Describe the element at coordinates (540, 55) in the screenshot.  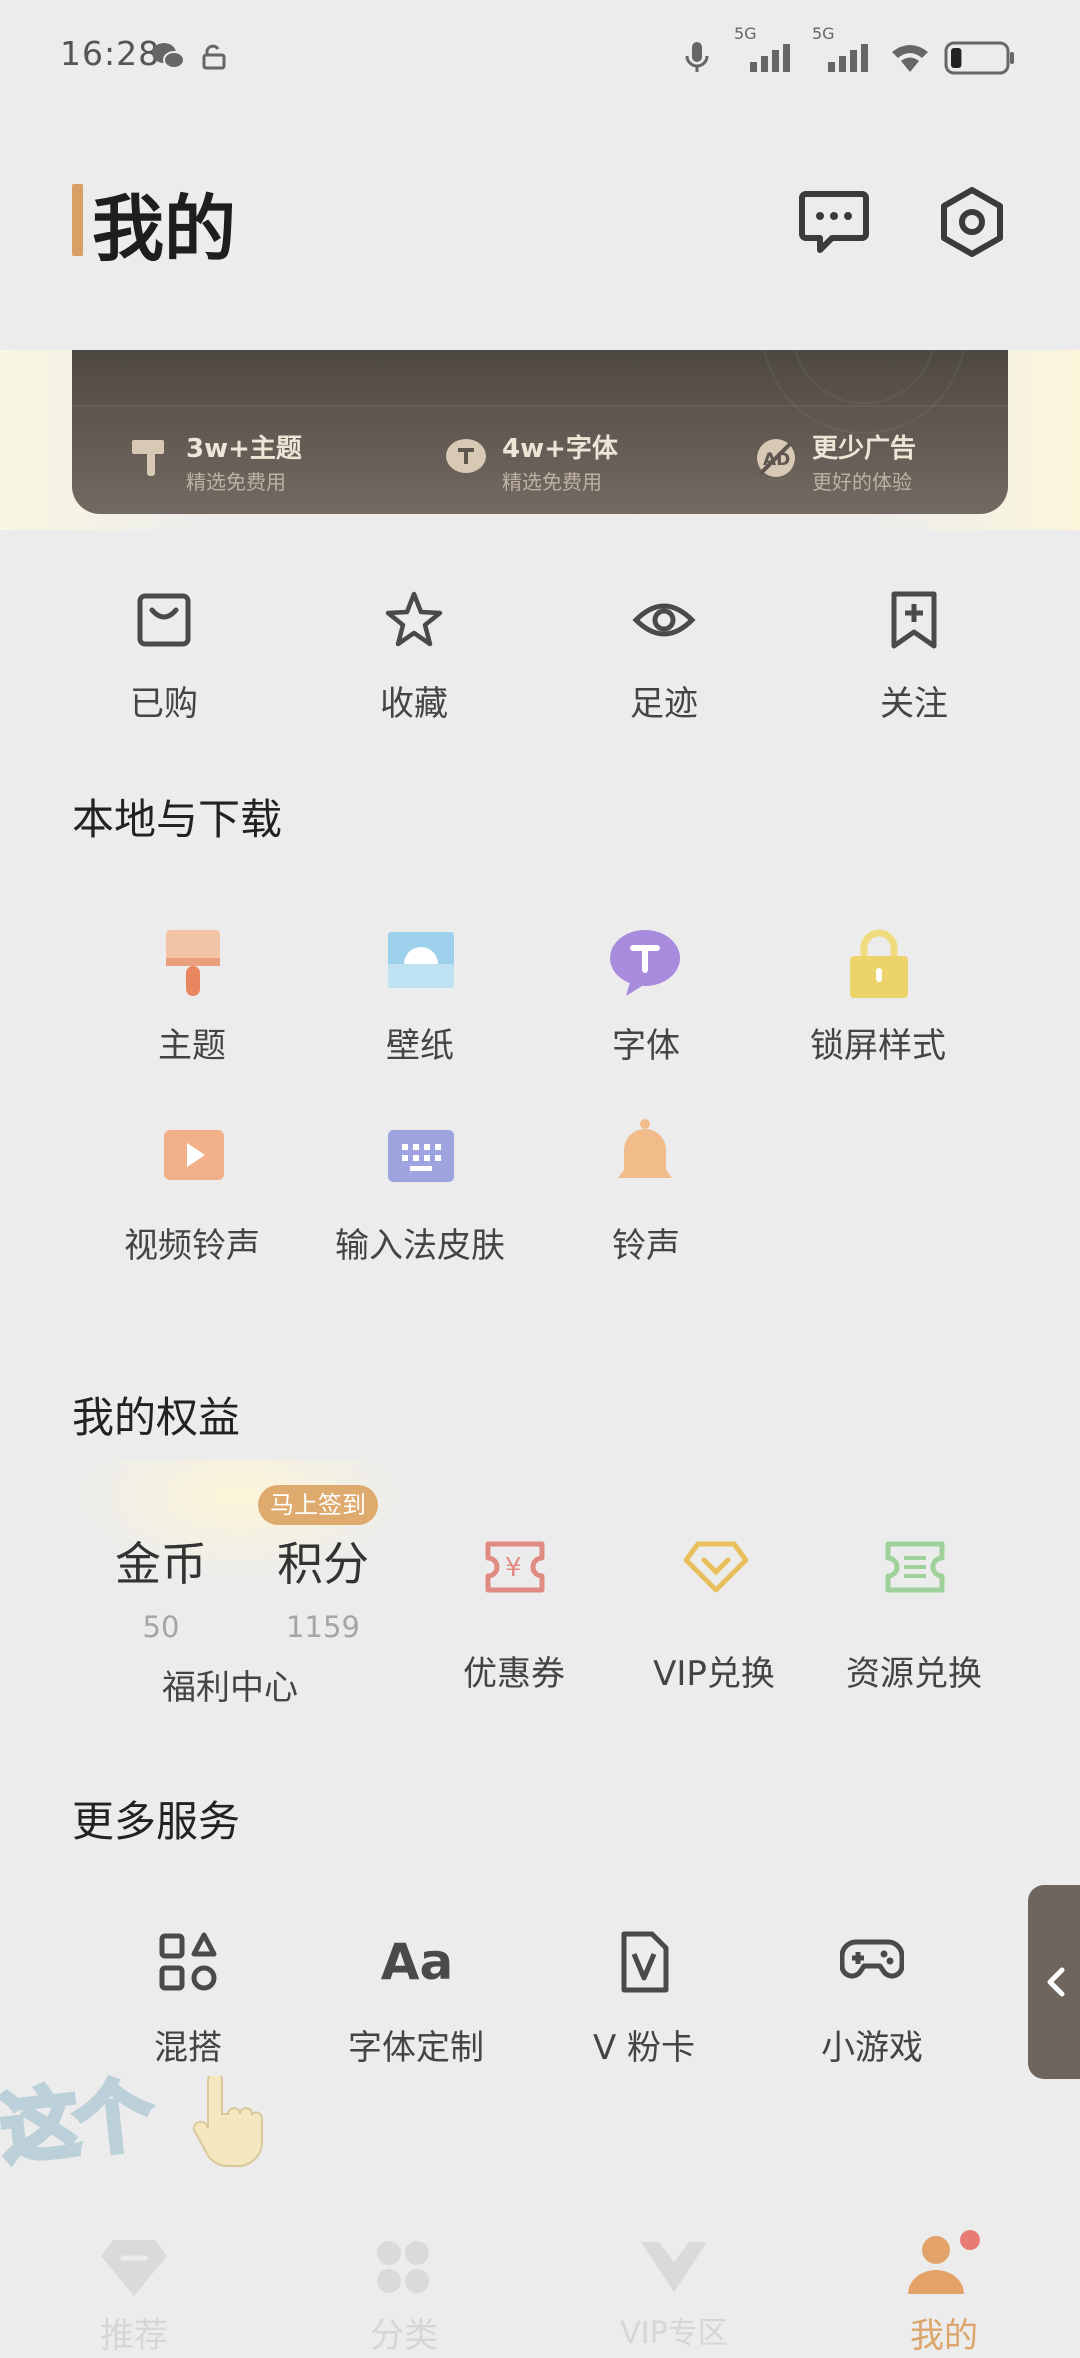
I see `status-bar: 16:28 5G 5G` at that location.